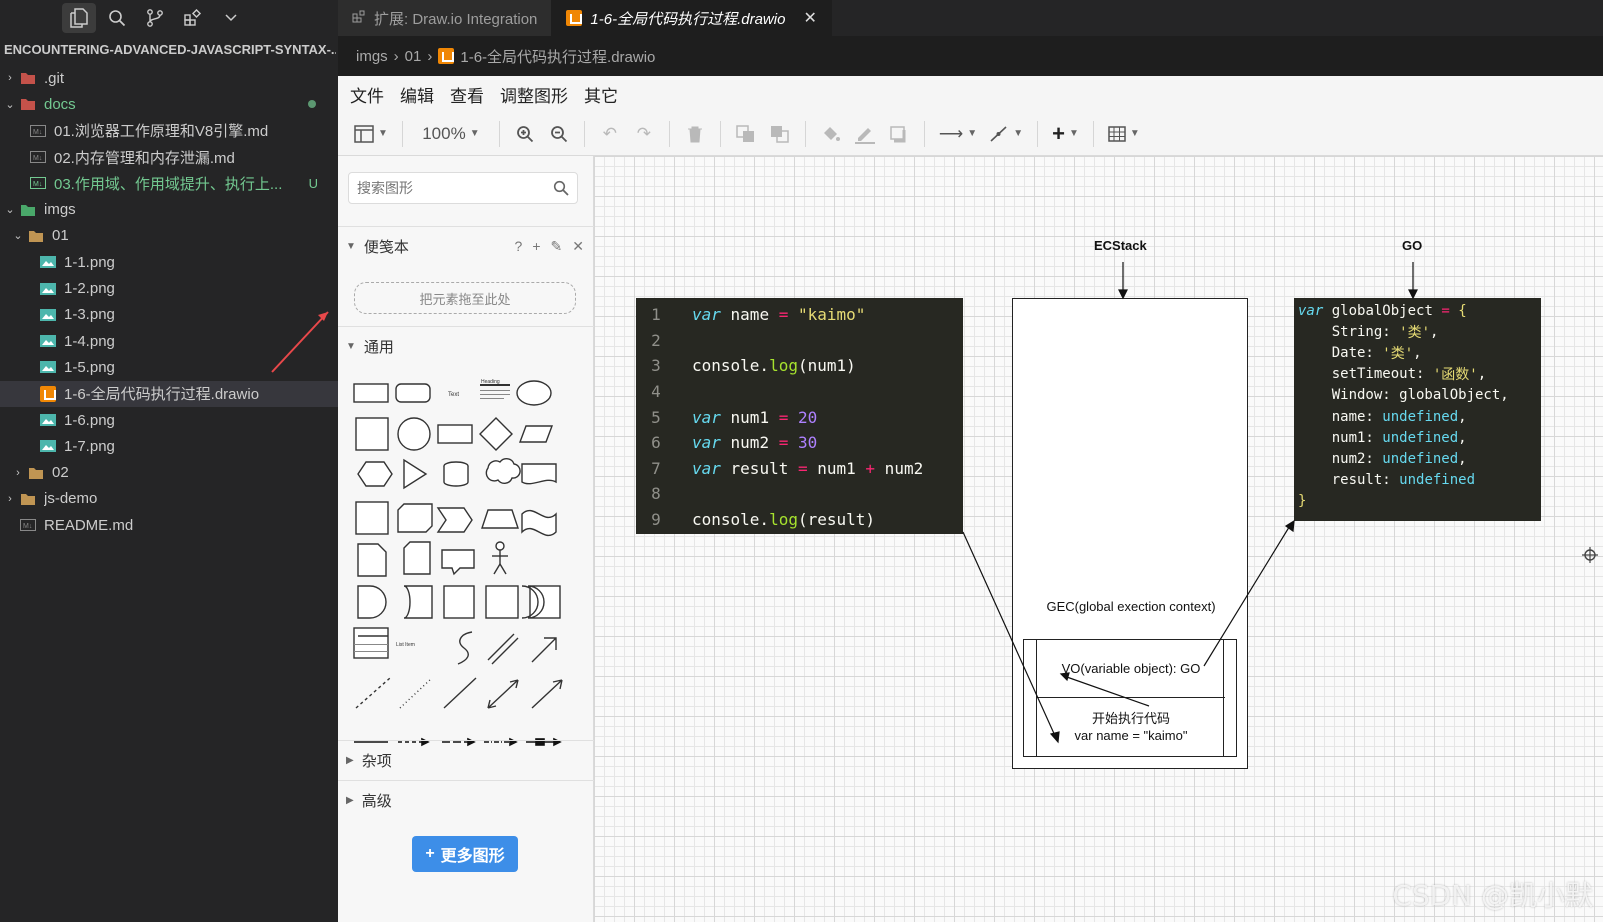 The image size is (1603, 922). I want to click on zoom-select: 100% ▼, so click(451, 134).